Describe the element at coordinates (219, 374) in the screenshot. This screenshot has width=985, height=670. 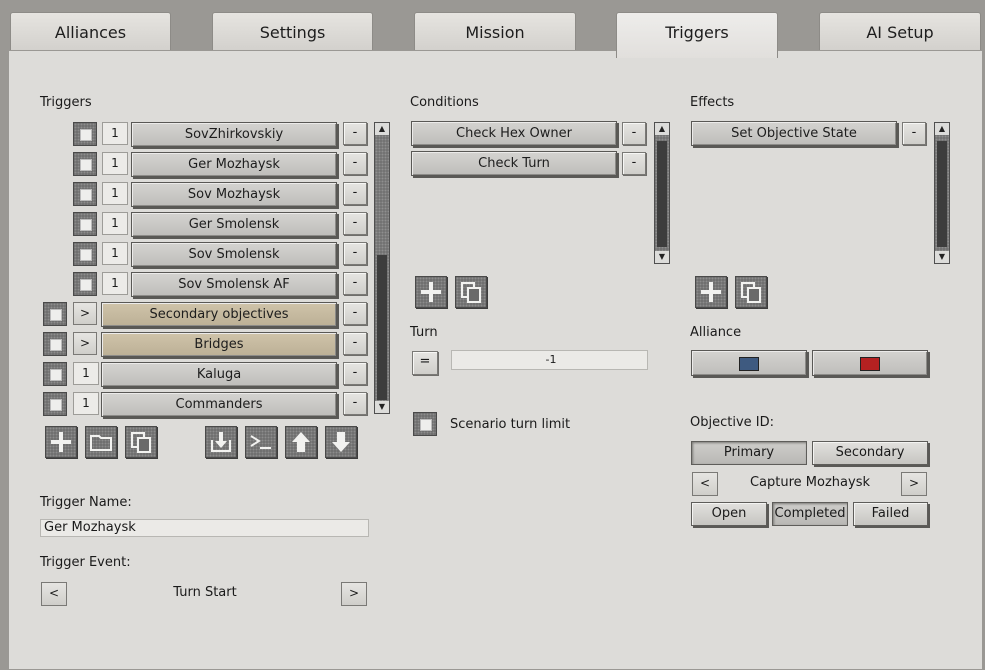
I see `trigger-item: Kaluga` at that location.